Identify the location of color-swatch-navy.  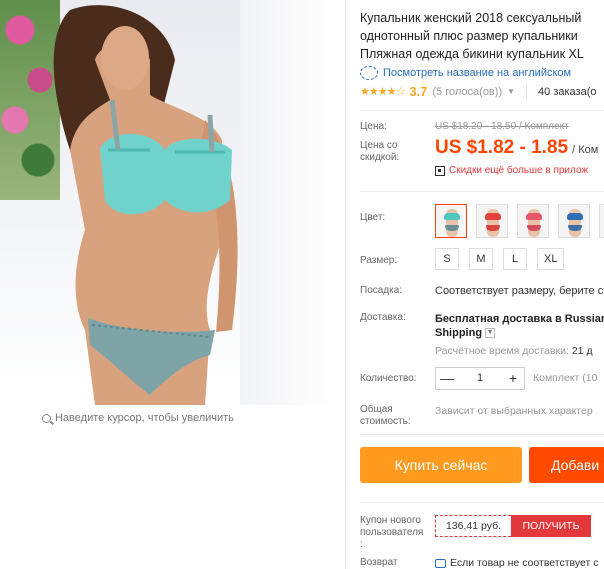
(601, 221).